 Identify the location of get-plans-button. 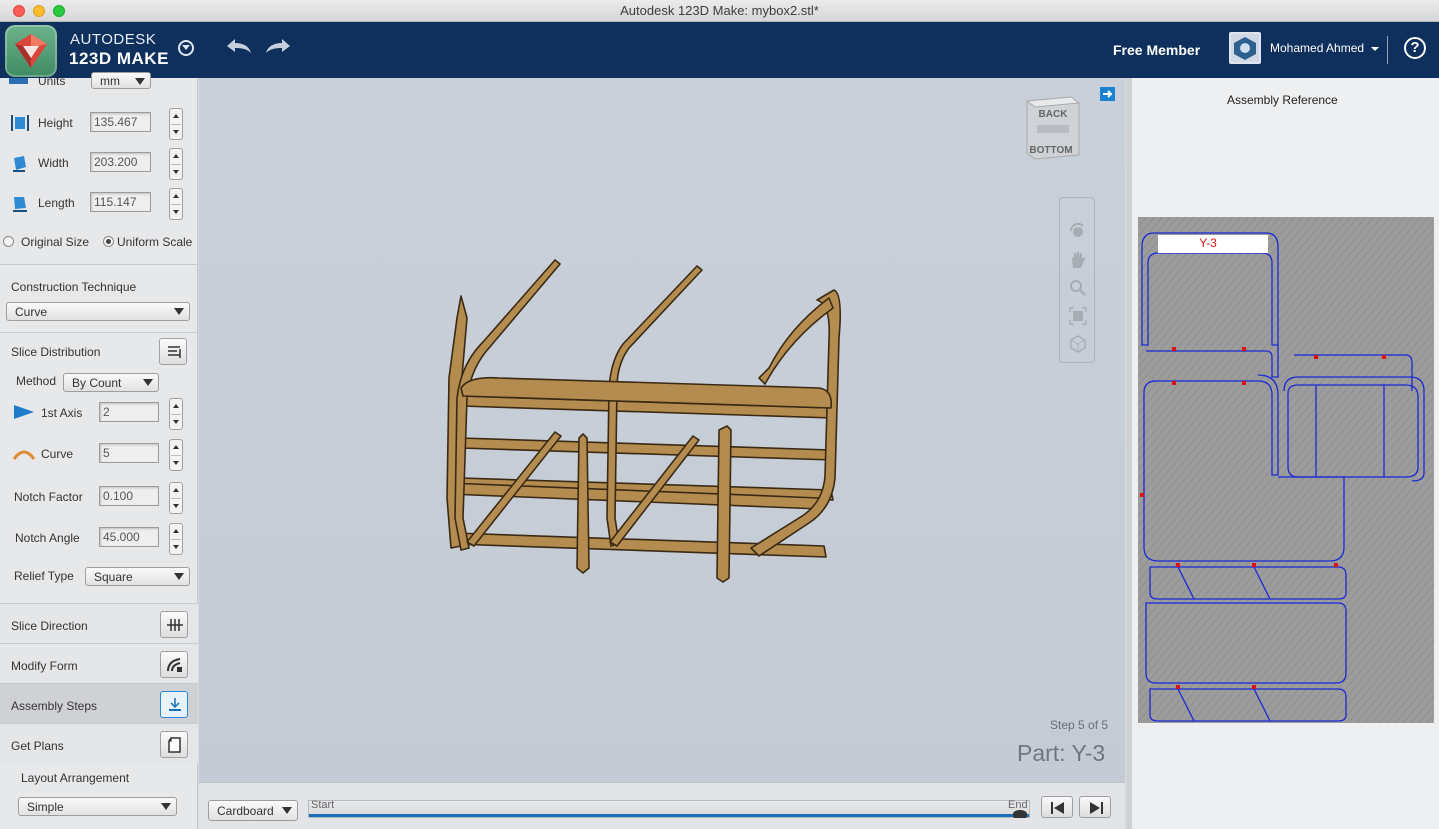
(174, 744).